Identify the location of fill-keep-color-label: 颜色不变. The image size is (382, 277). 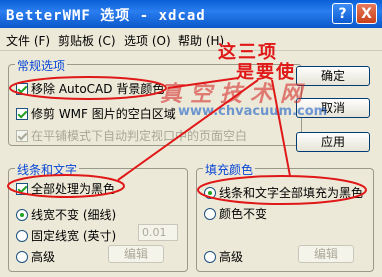
(243, 214).